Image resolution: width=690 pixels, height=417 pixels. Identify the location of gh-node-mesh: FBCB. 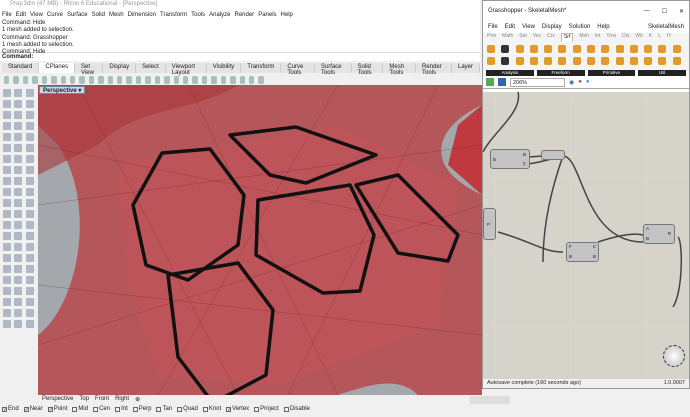
(582, 252).